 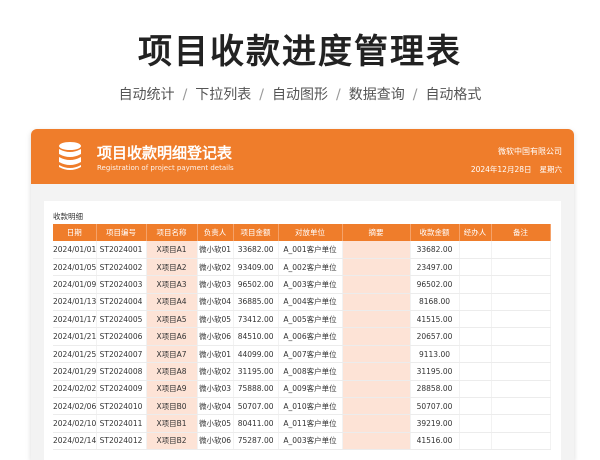 What do you see at coordinates (172, 389) in the screenshot?
I see `project-name-cell: X项目A9` at bounding box center [172, 389].